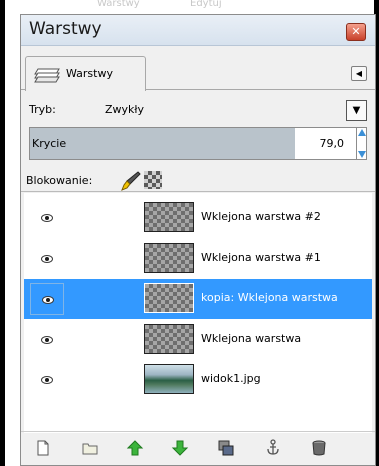  What do you see at coordinates (359, 73) in the screenshot?
I see `tab-menu-button: ◀` at bounding box center [359, 73].